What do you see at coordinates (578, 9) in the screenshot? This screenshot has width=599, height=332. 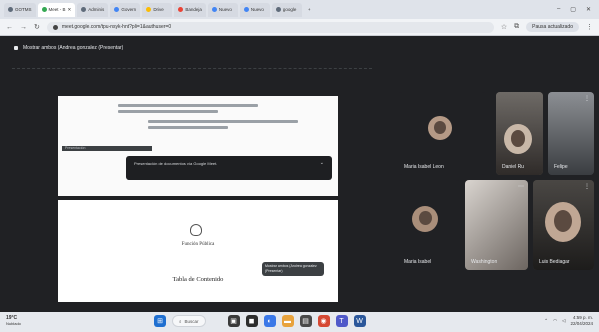 I see `window-controls: – ▢ ✕` at bounding box center [578, 9].